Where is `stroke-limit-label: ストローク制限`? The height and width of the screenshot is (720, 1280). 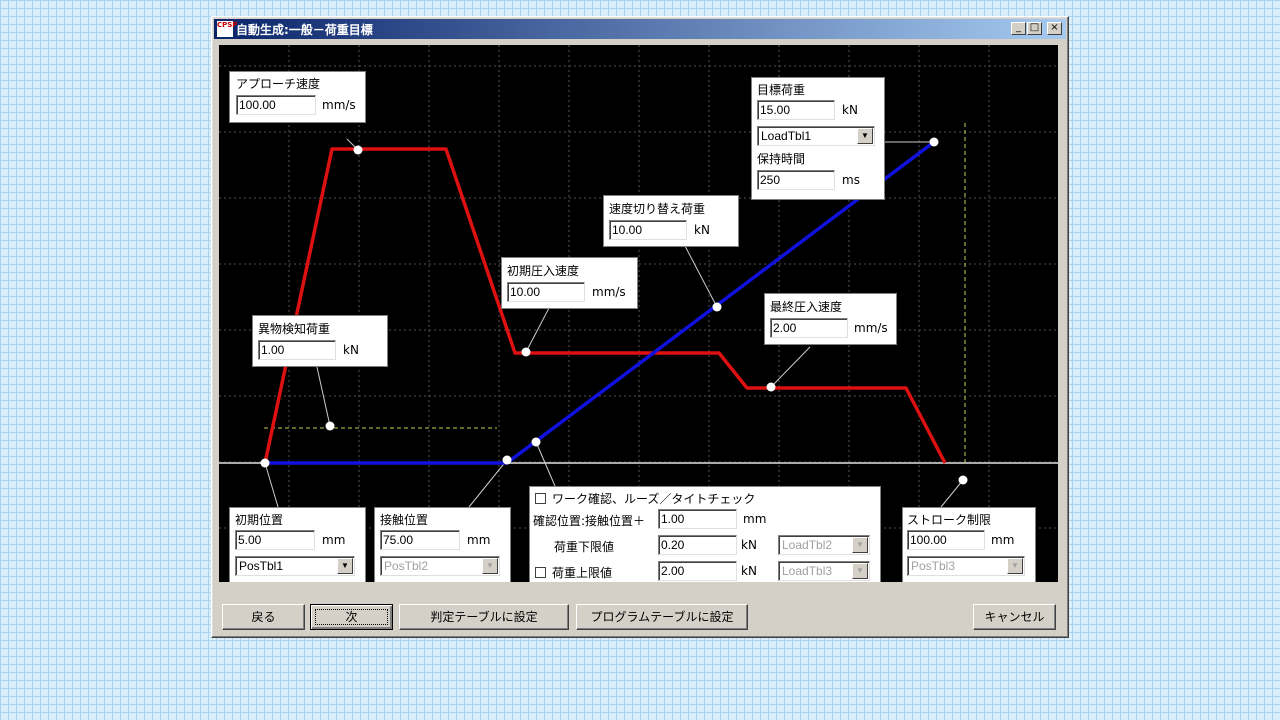 stroke-limit-label: ストローク制限 is located at coordinates (949, 520).